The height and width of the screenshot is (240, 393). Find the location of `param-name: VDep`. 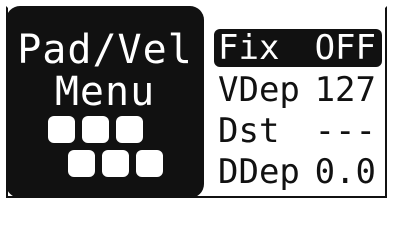

param-name: VDep is located at coordinates (259, 90).